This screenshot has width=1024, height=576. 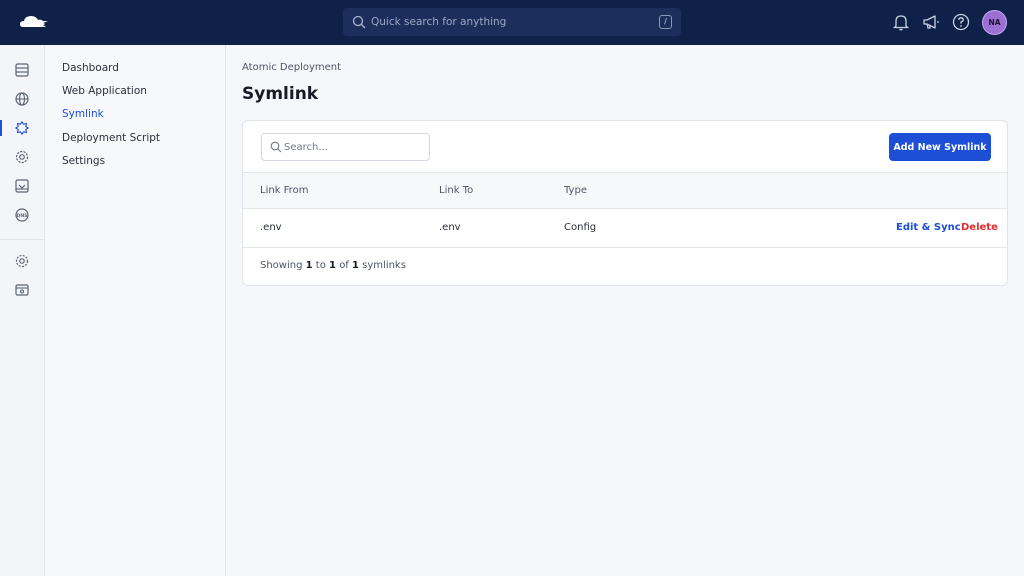 What do you see at coordinates (284, 190) in the screenshot?
I see `column-header-link-from: Link From` at bounding box center [284, 190].